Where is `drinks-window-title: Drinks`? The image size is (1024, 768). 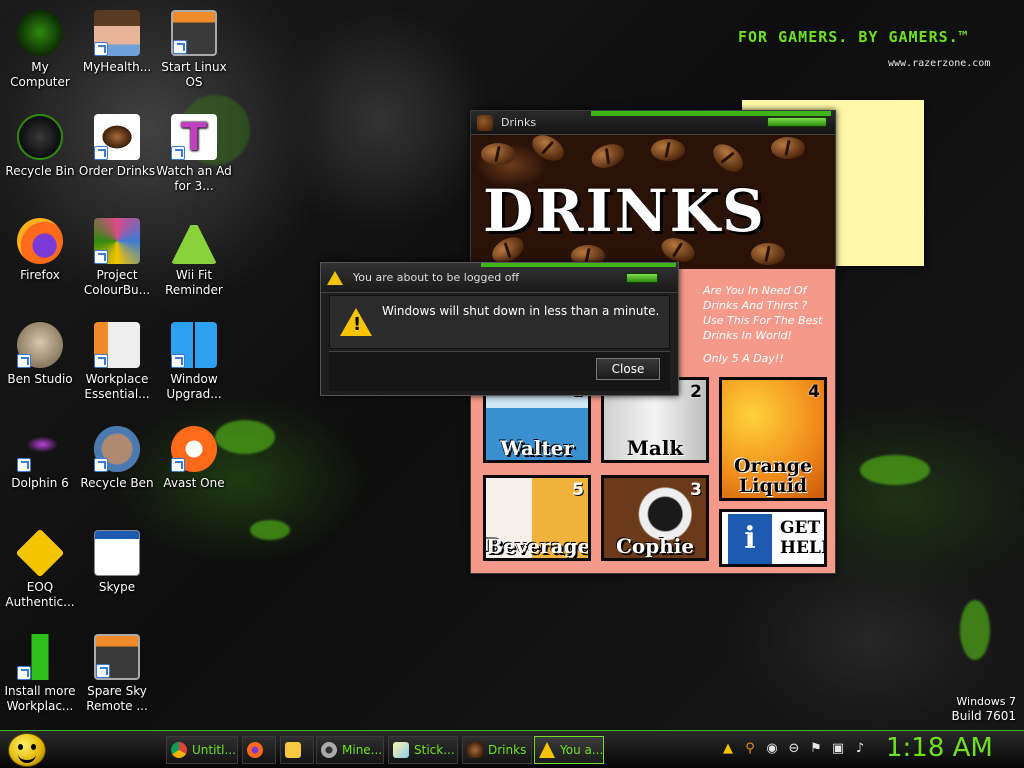
drinks-window-title: Drinks is located at coordinates (519, 122).